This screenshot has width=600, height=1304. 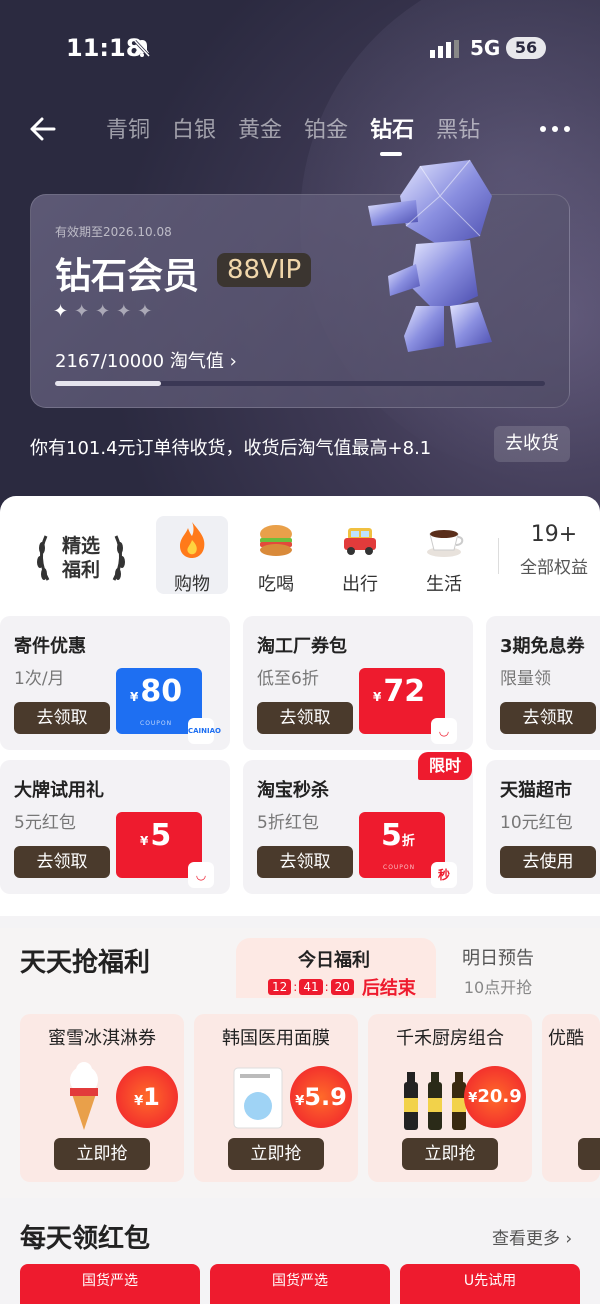 What do you see at coordinates (450, 1038) in the screenshot?
I see `deal-name: 千禾厨房组合` at bounding box center [450, 1038].